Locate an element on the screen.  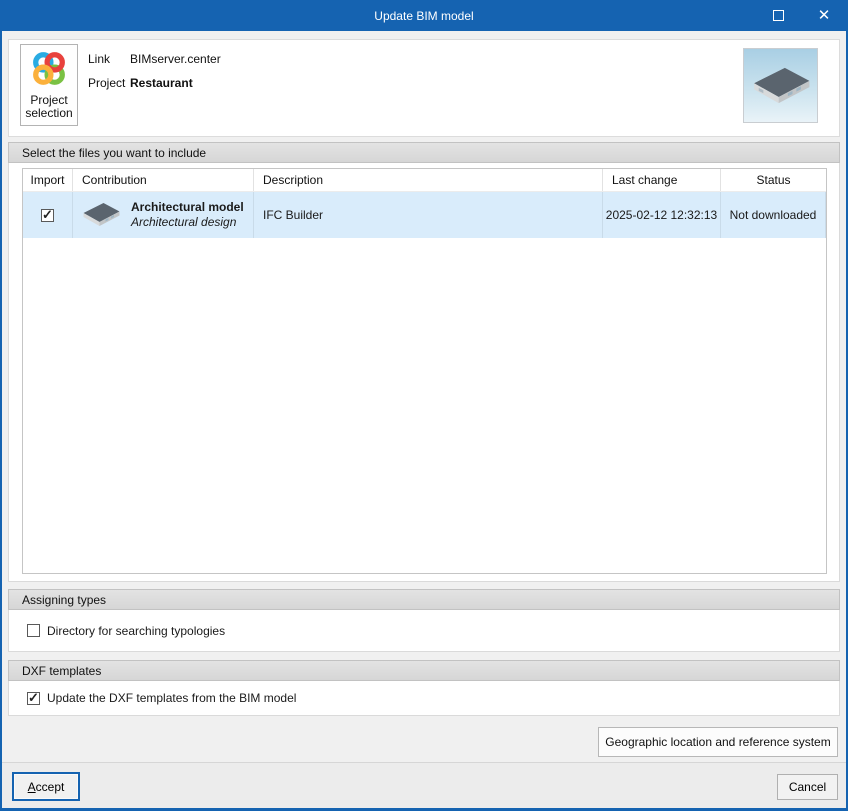
dxf-templates-title: DXF templates is located at coordinates (62, 670).